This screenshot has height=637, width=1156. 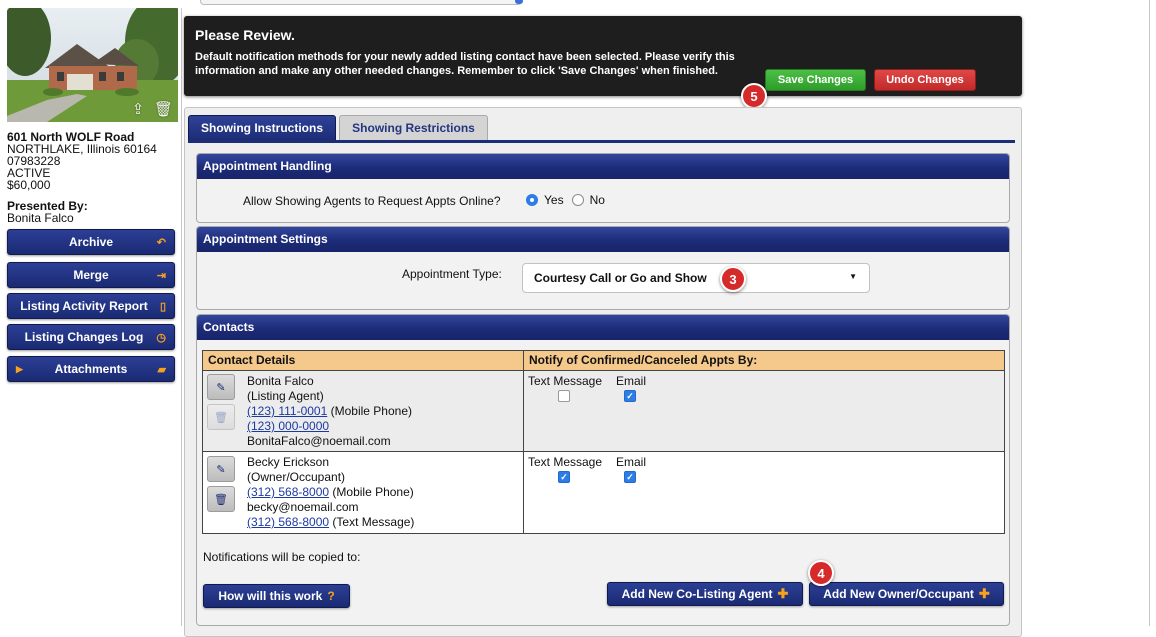 I want to click on archive-button-label: Archive, so click(x=91, y=242).